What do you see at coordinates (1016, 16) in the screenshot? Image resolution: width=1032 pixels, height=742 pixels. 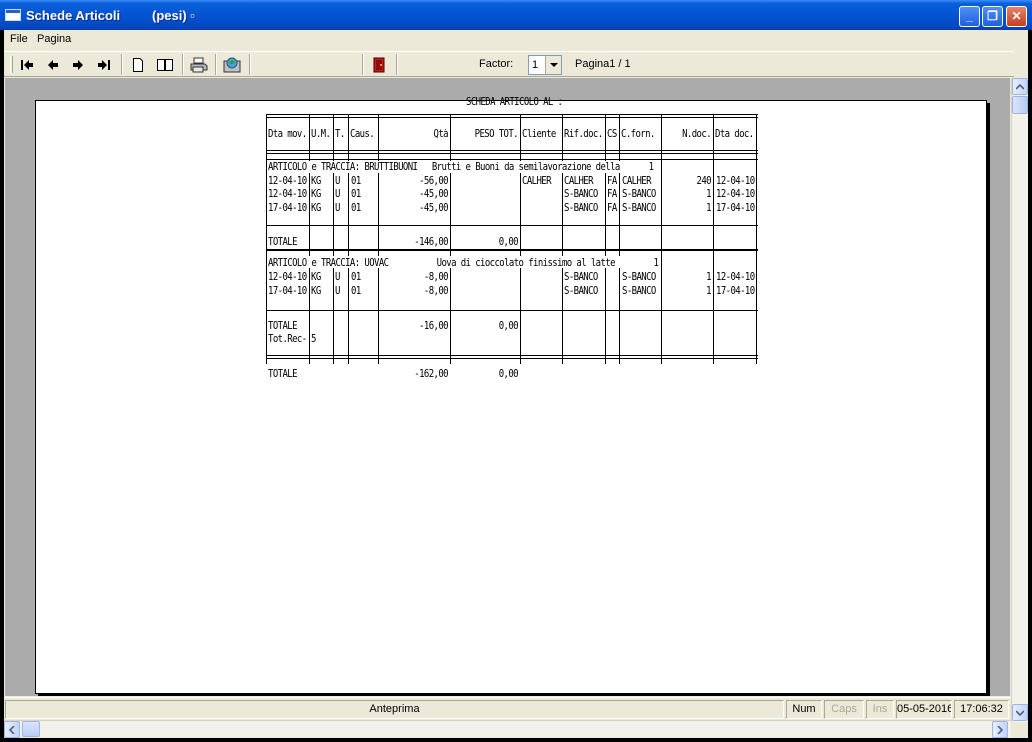 I see `close-button: ✕` at bounding box center [1016, 16].